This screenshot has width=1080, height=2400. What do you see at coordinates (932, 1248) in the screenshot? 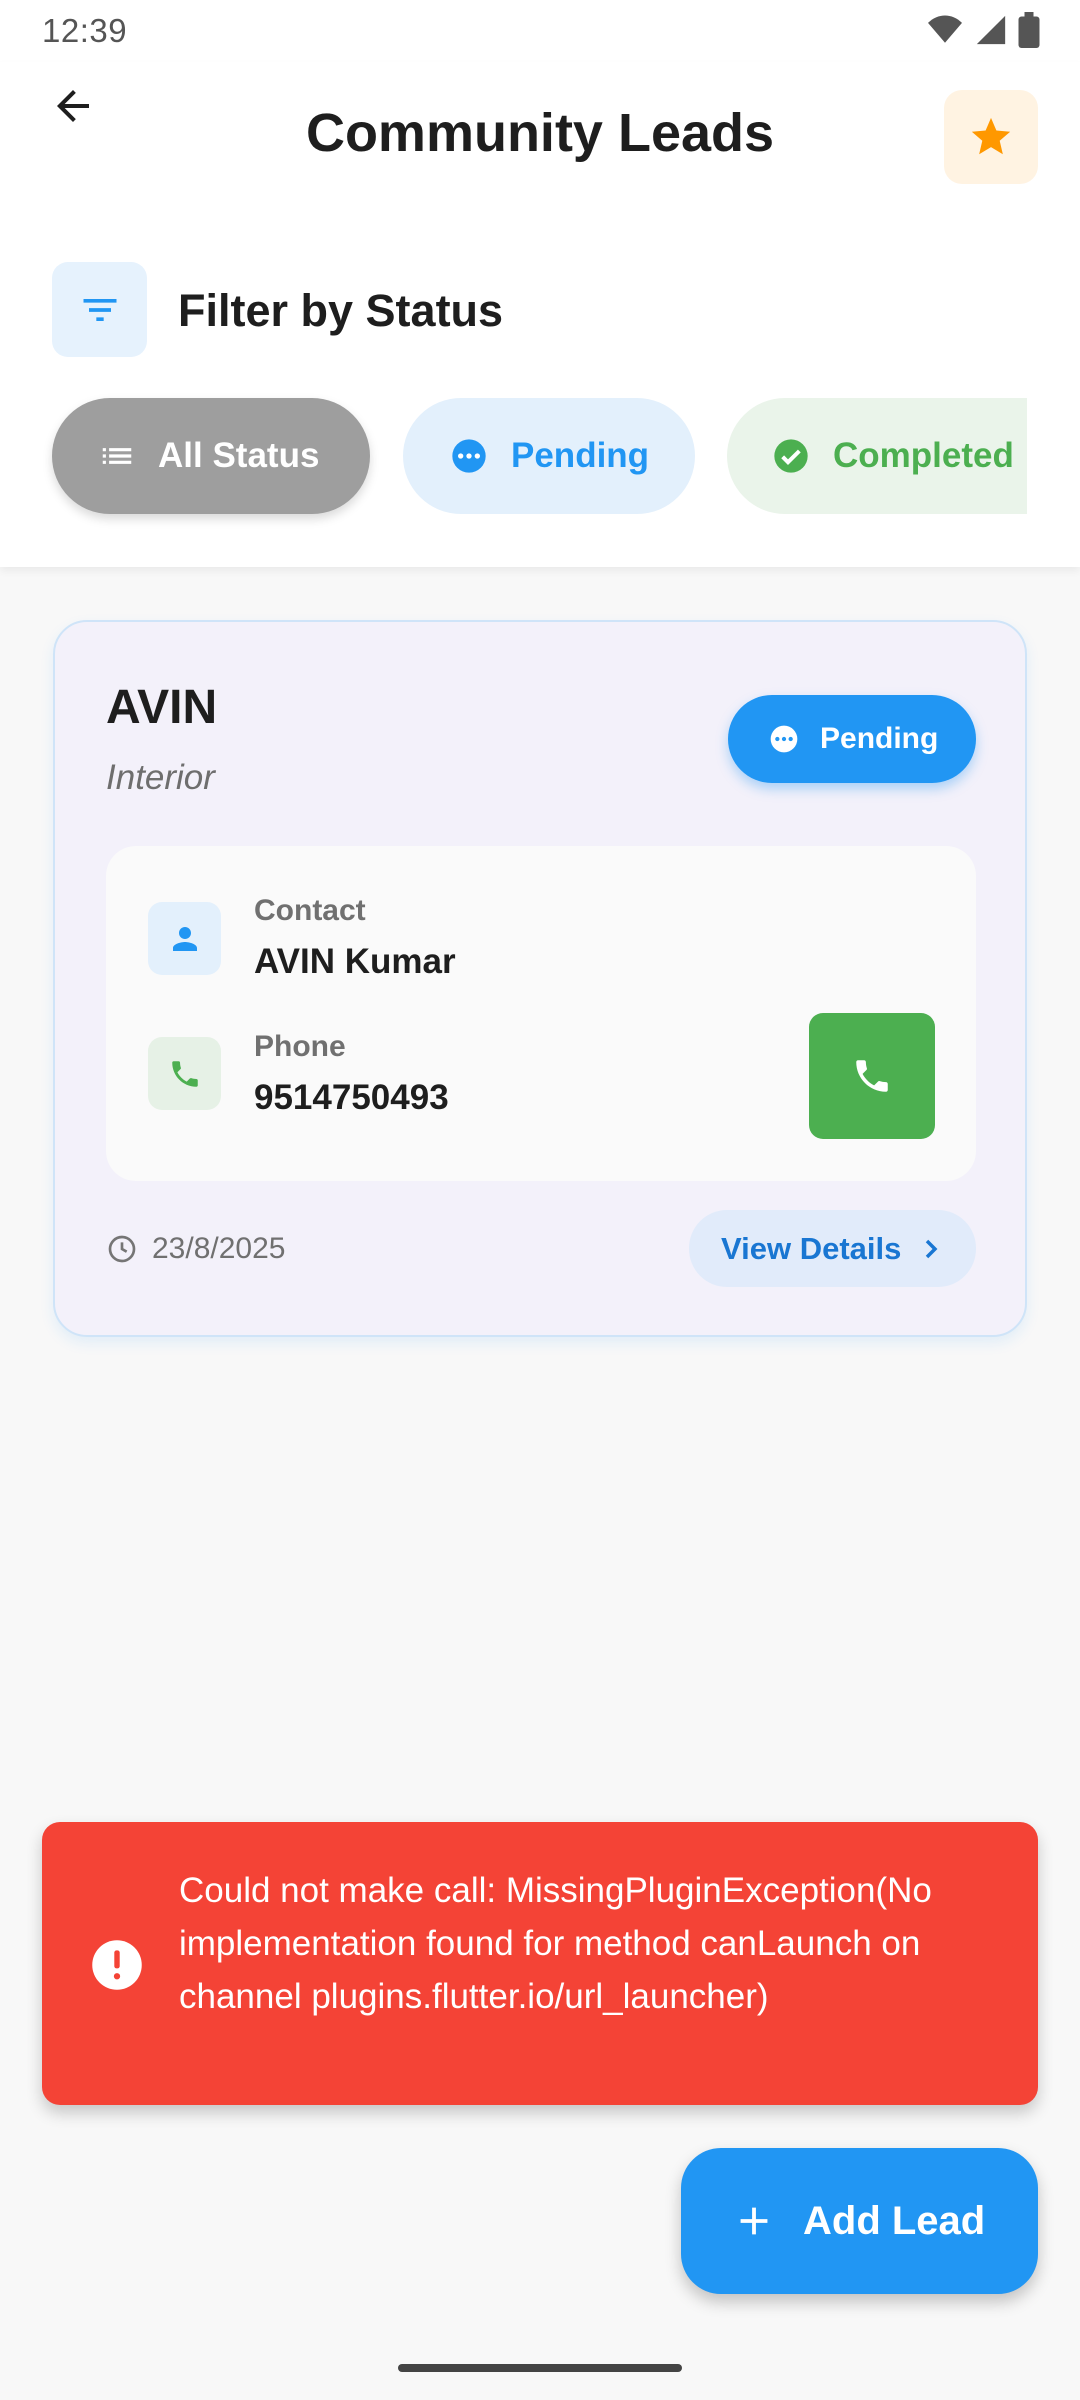
I see `chevron-right-icon` at bounding box center [932, 1248].